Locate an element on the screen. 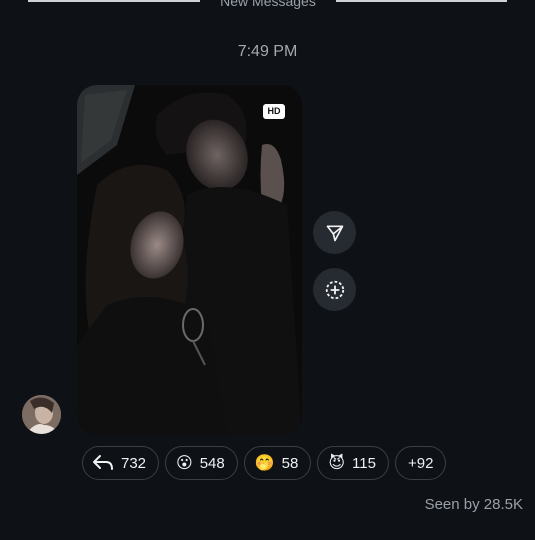  shushing-face-emoji: 🤭 is located at coordinates (264, 462).